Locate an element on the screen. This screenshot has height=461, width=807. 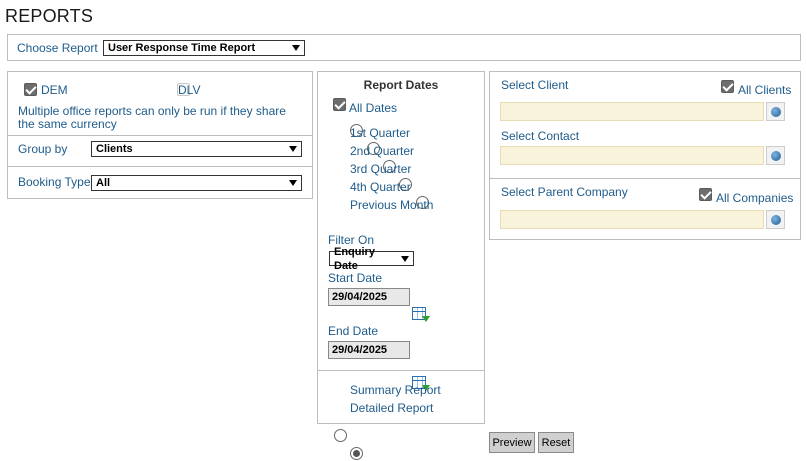
booking-type-value: All is located at coordinates (103, 183).